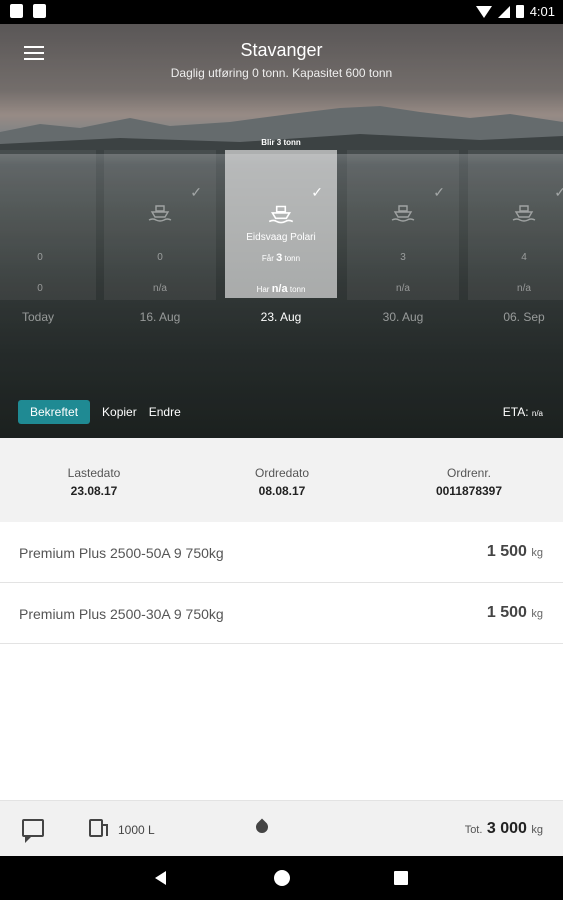 This screenshot has width=563, height=900. Describe the element at coordinates (121, 614) in the screenshot. I see `product-name: Premium Plus 2500-30A 9 750kg` at that location.